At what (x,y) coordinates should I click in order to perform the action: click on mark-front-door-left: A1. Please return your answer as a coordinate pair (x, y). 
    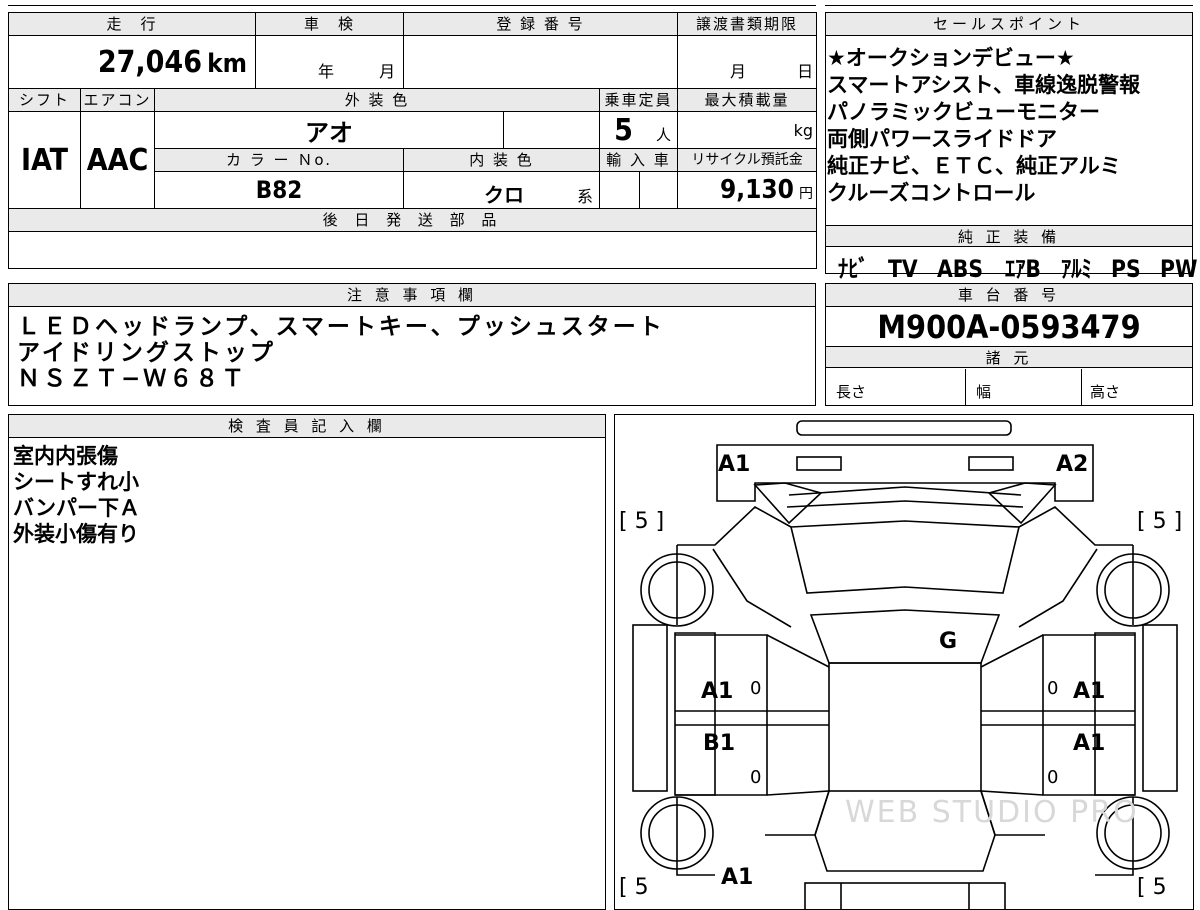
    Looking at the image, I should click on (717, 691).